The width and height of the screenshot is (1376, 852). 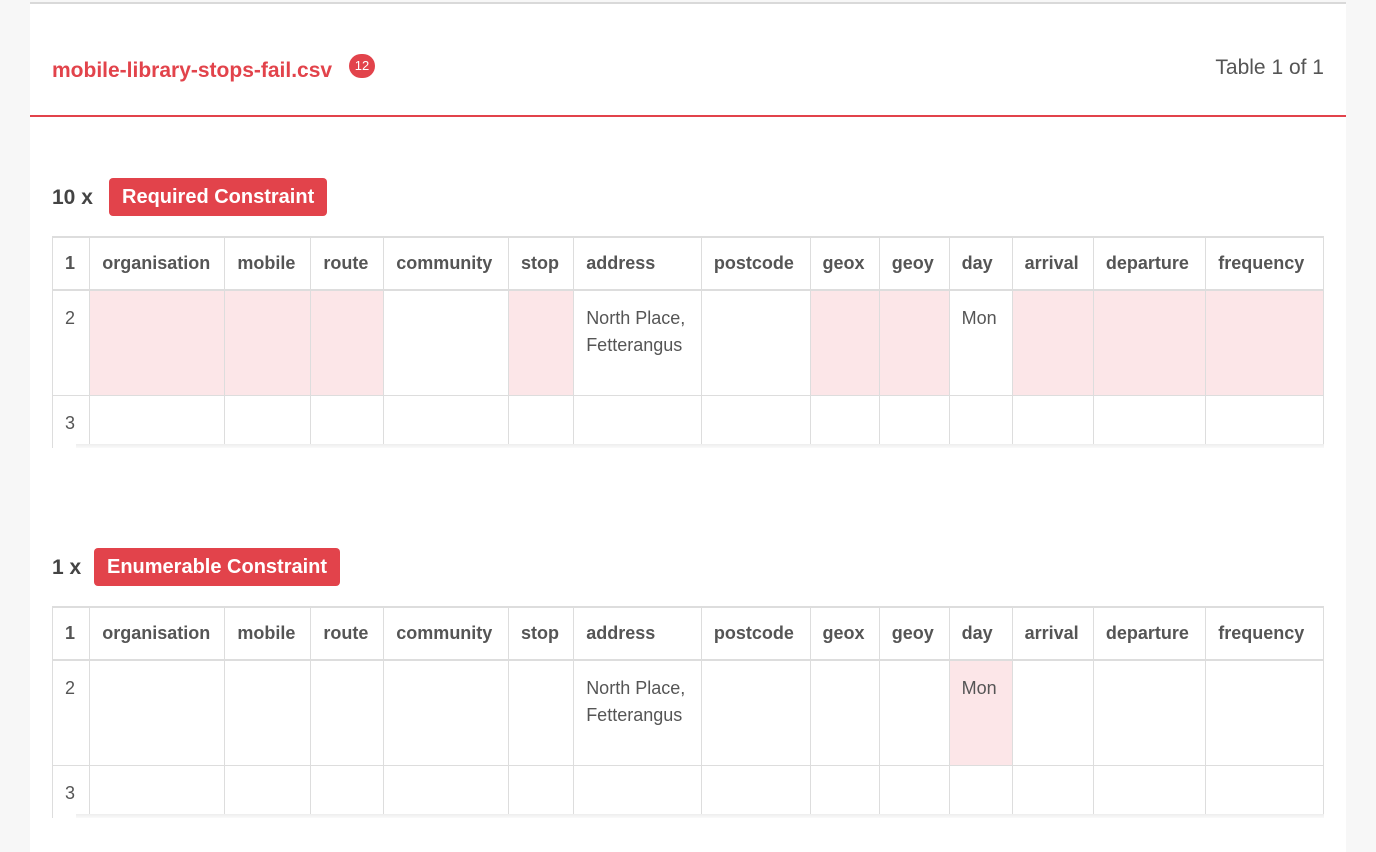 What do you see at coordinates (700, 446) in the screenshot?
I see `scroll-shadow` at bounding box center [700, 446].